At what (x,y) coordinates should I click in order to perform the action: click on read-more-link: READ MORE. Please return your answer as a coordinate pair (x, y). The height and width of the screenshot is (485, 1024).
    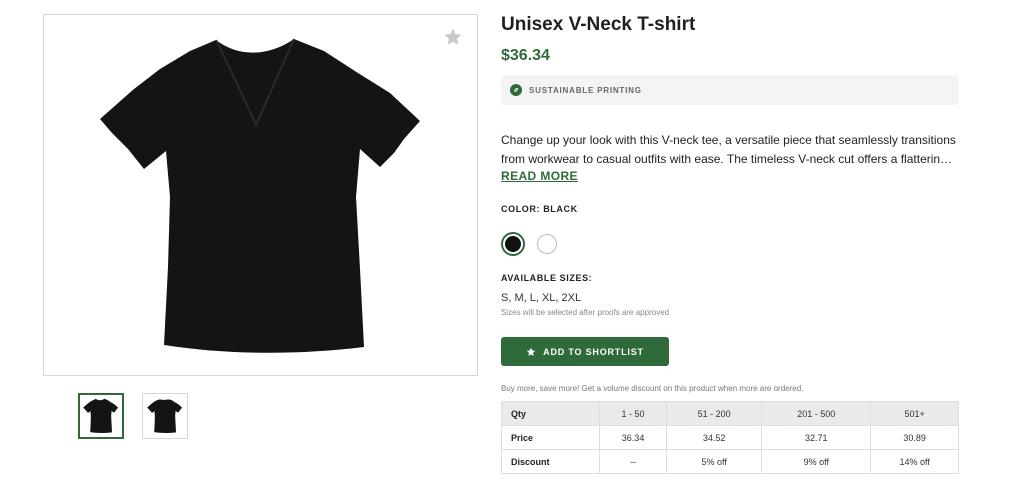
    Looking at the image, I should click on (539, 176).